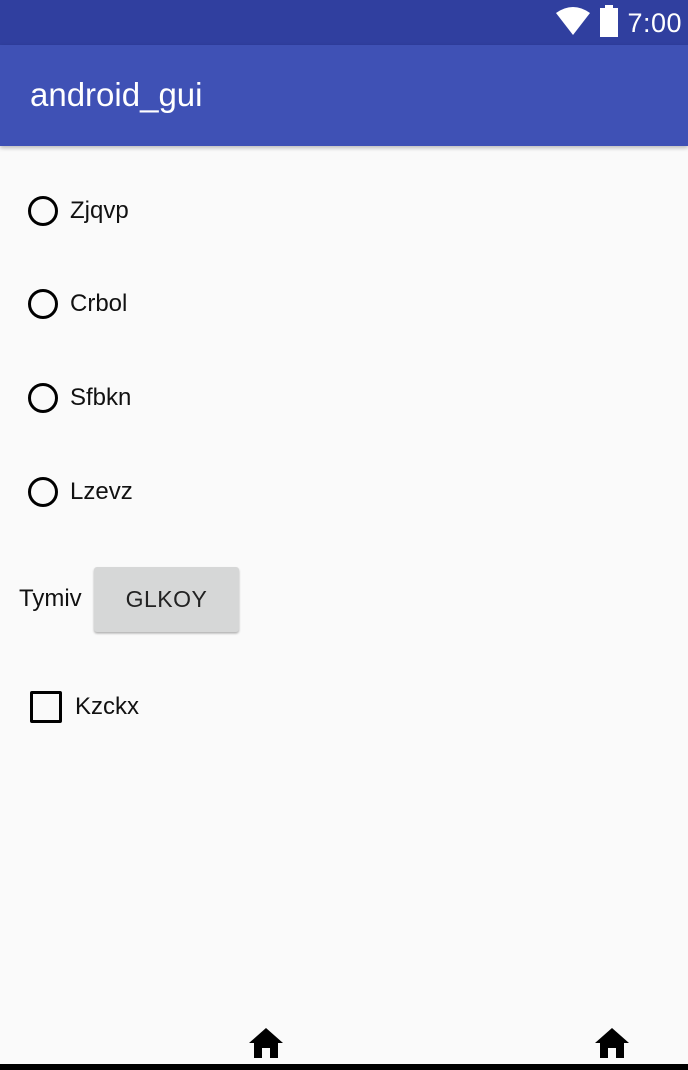 The image size is (688, 1070). I want to click on radio-label: Lzevz, so click(101, 491).